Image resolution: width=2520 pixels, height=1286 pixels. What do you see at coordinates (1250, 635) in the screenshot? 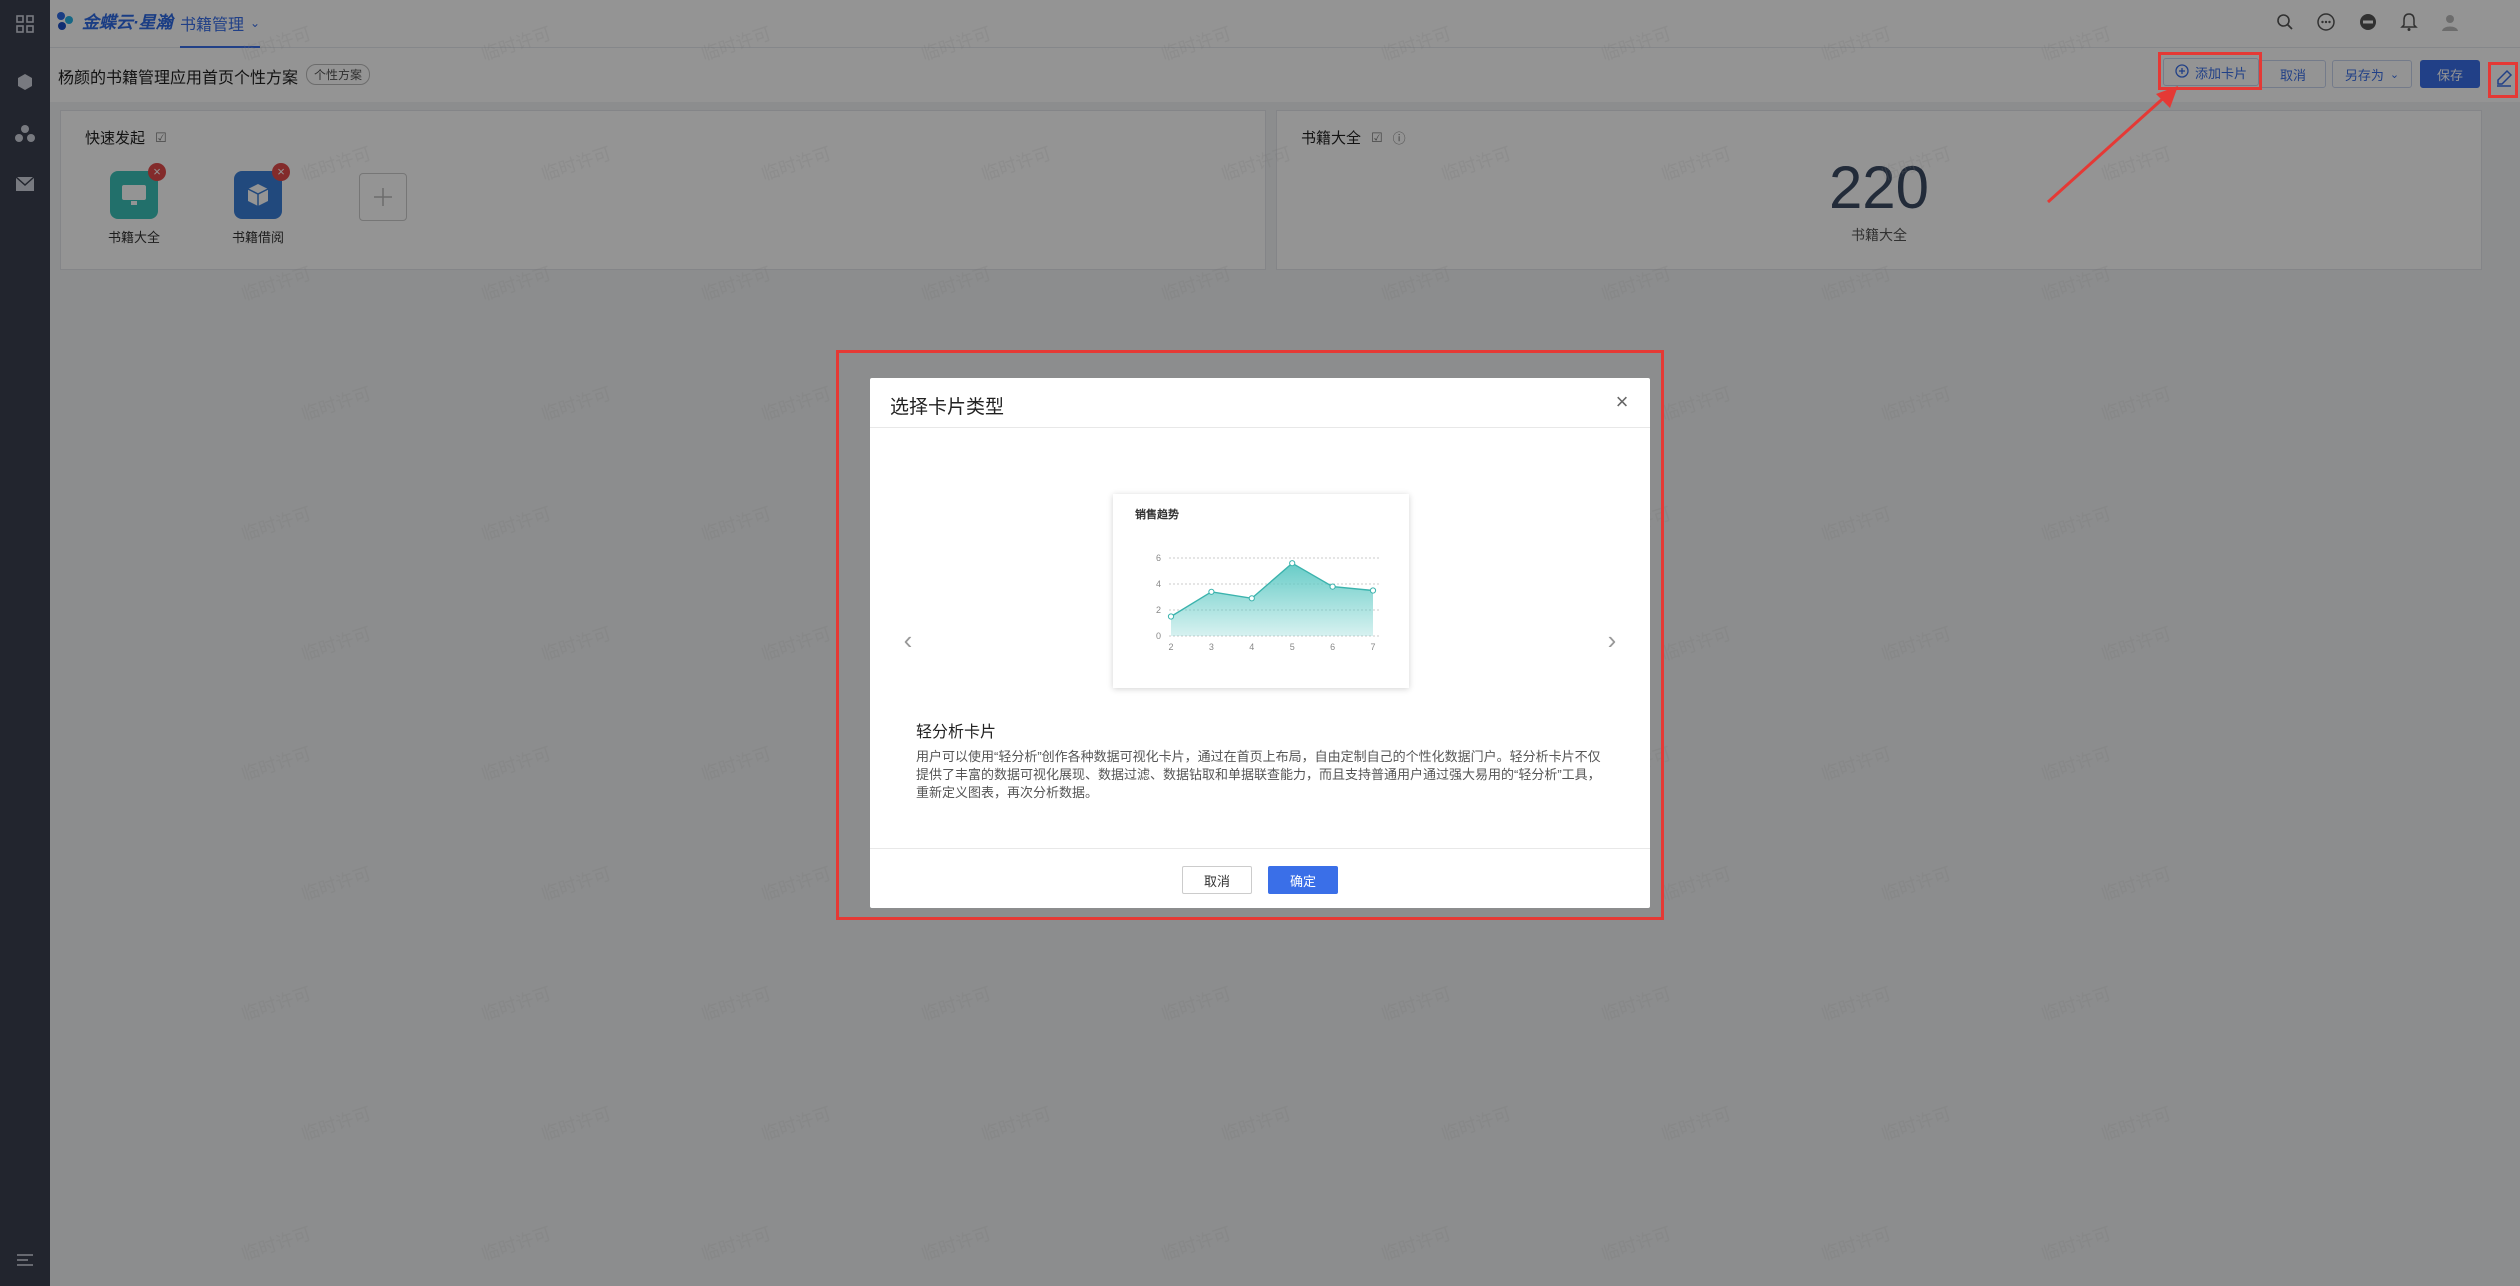
I see `annotation-dialog-box` at bounding box center [1250, 635].